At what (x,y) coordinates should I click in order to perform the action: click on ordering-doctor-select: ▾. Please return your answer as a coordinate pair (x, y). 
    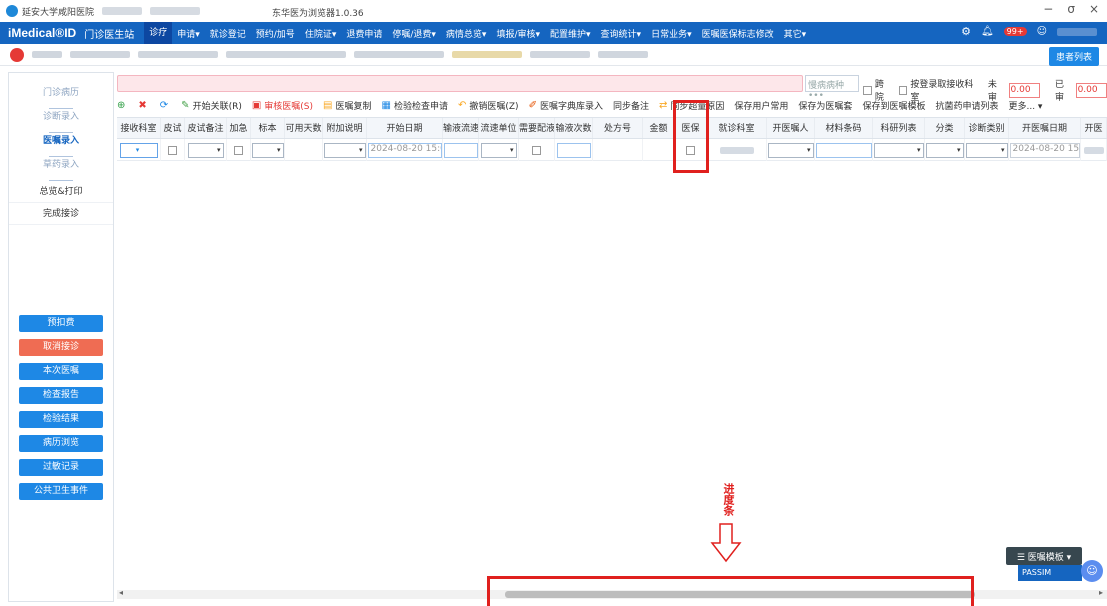
    Looking at the image, I should click on (790, 150).